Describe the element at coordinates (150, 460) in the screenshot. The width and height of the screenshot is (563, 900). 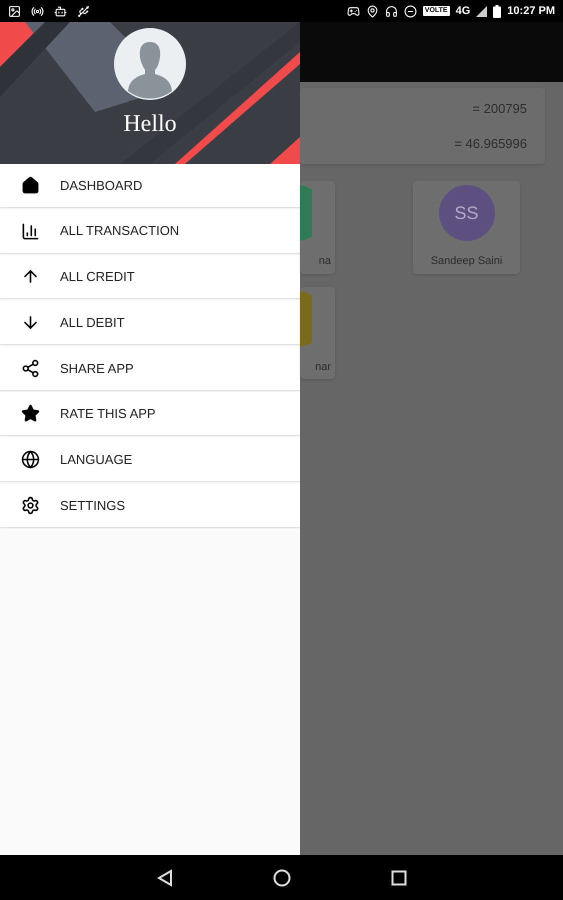
I see `menu-item: LANGUAGE` at that location.